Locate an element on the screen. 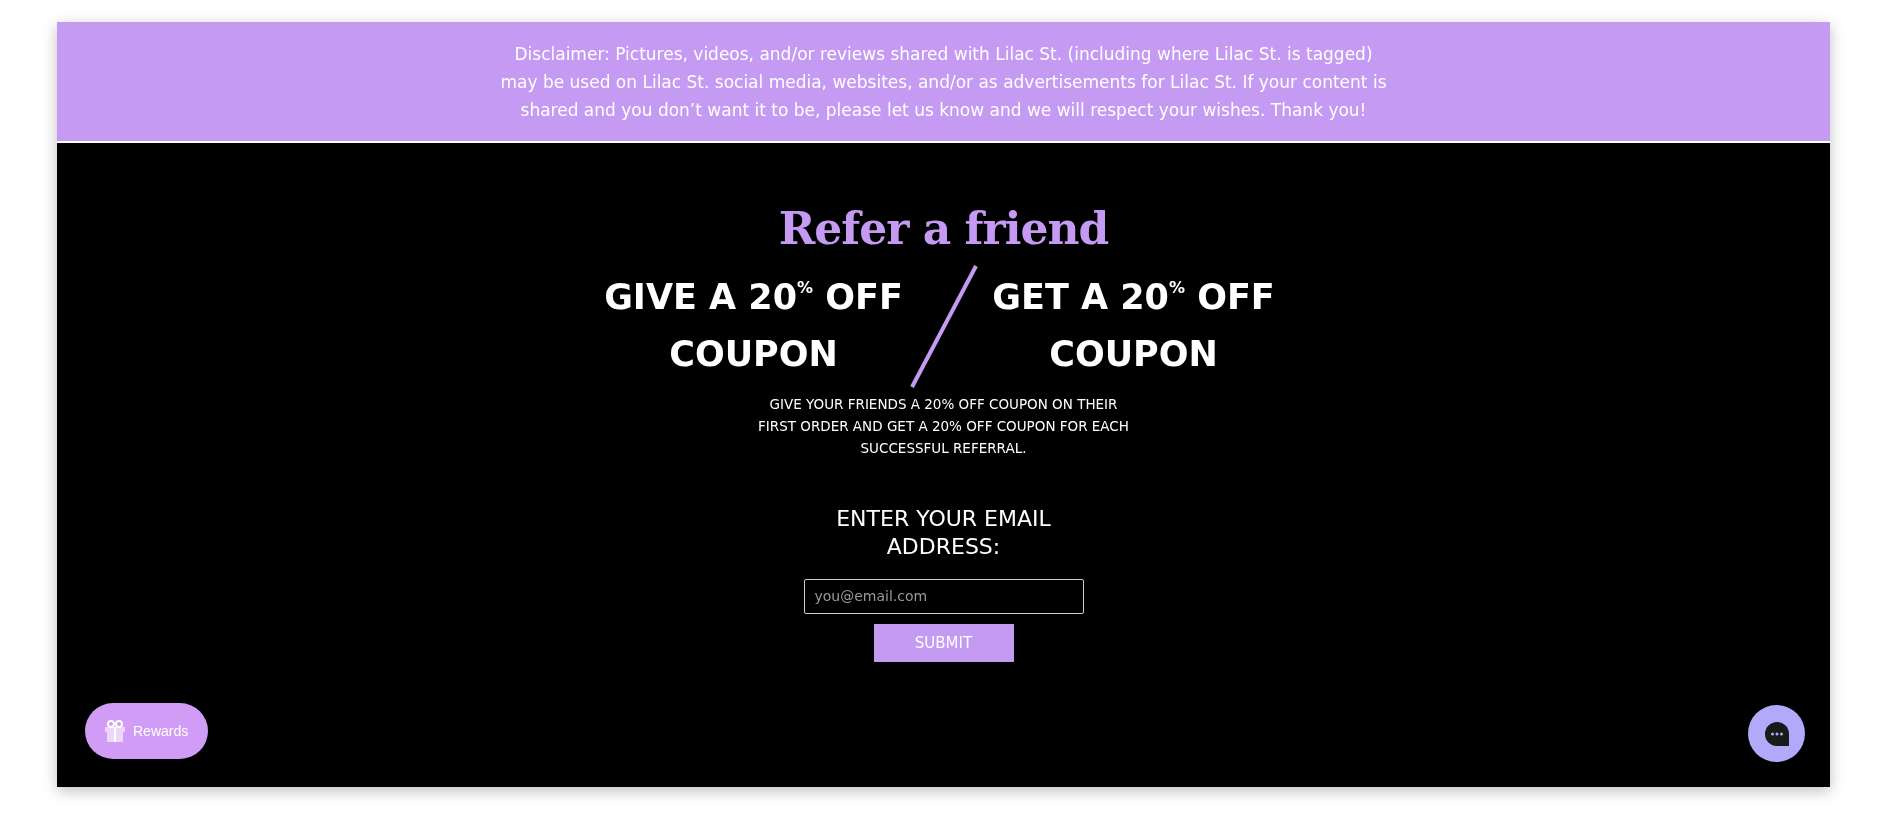 This screenshot has height=820, width=1902. email-field: you@email.com is located at coordinates (943, 596).